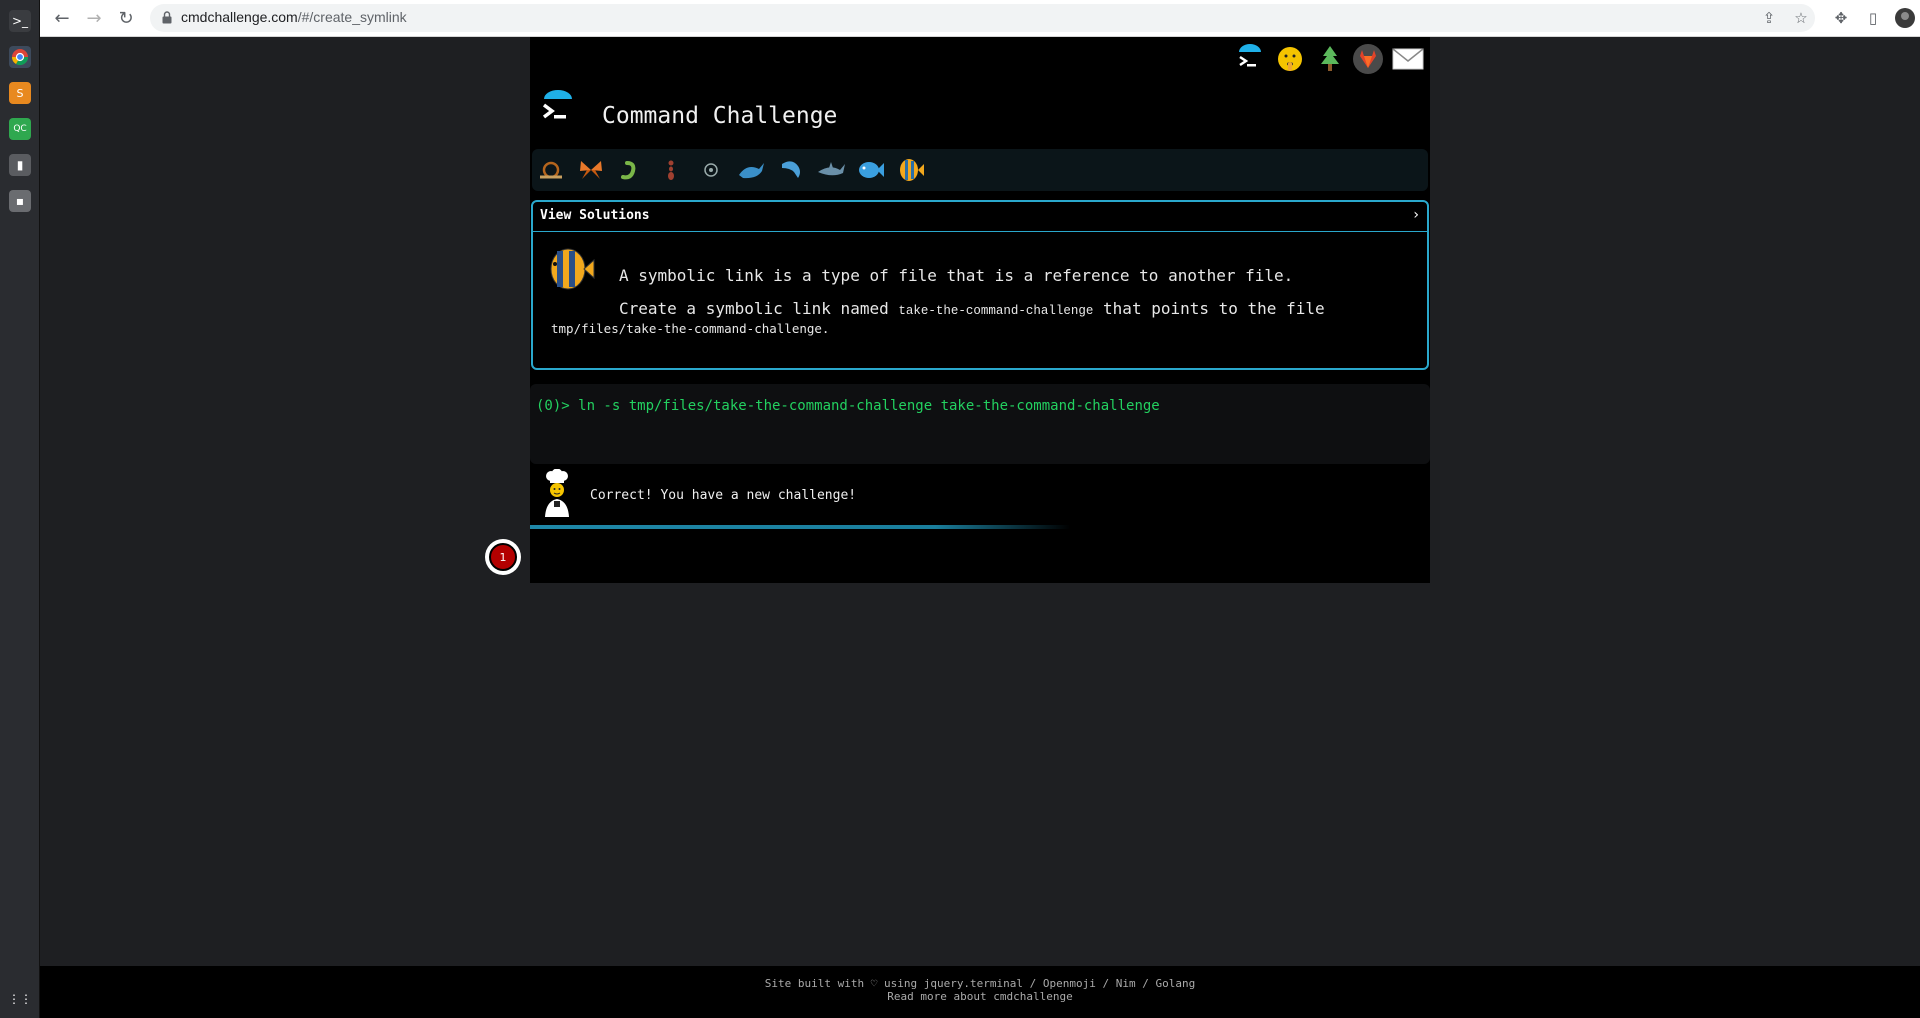  Describe the element at coordinates (20, 201) in the screenshot. I see `disk-app-icon: ▪` at that location.